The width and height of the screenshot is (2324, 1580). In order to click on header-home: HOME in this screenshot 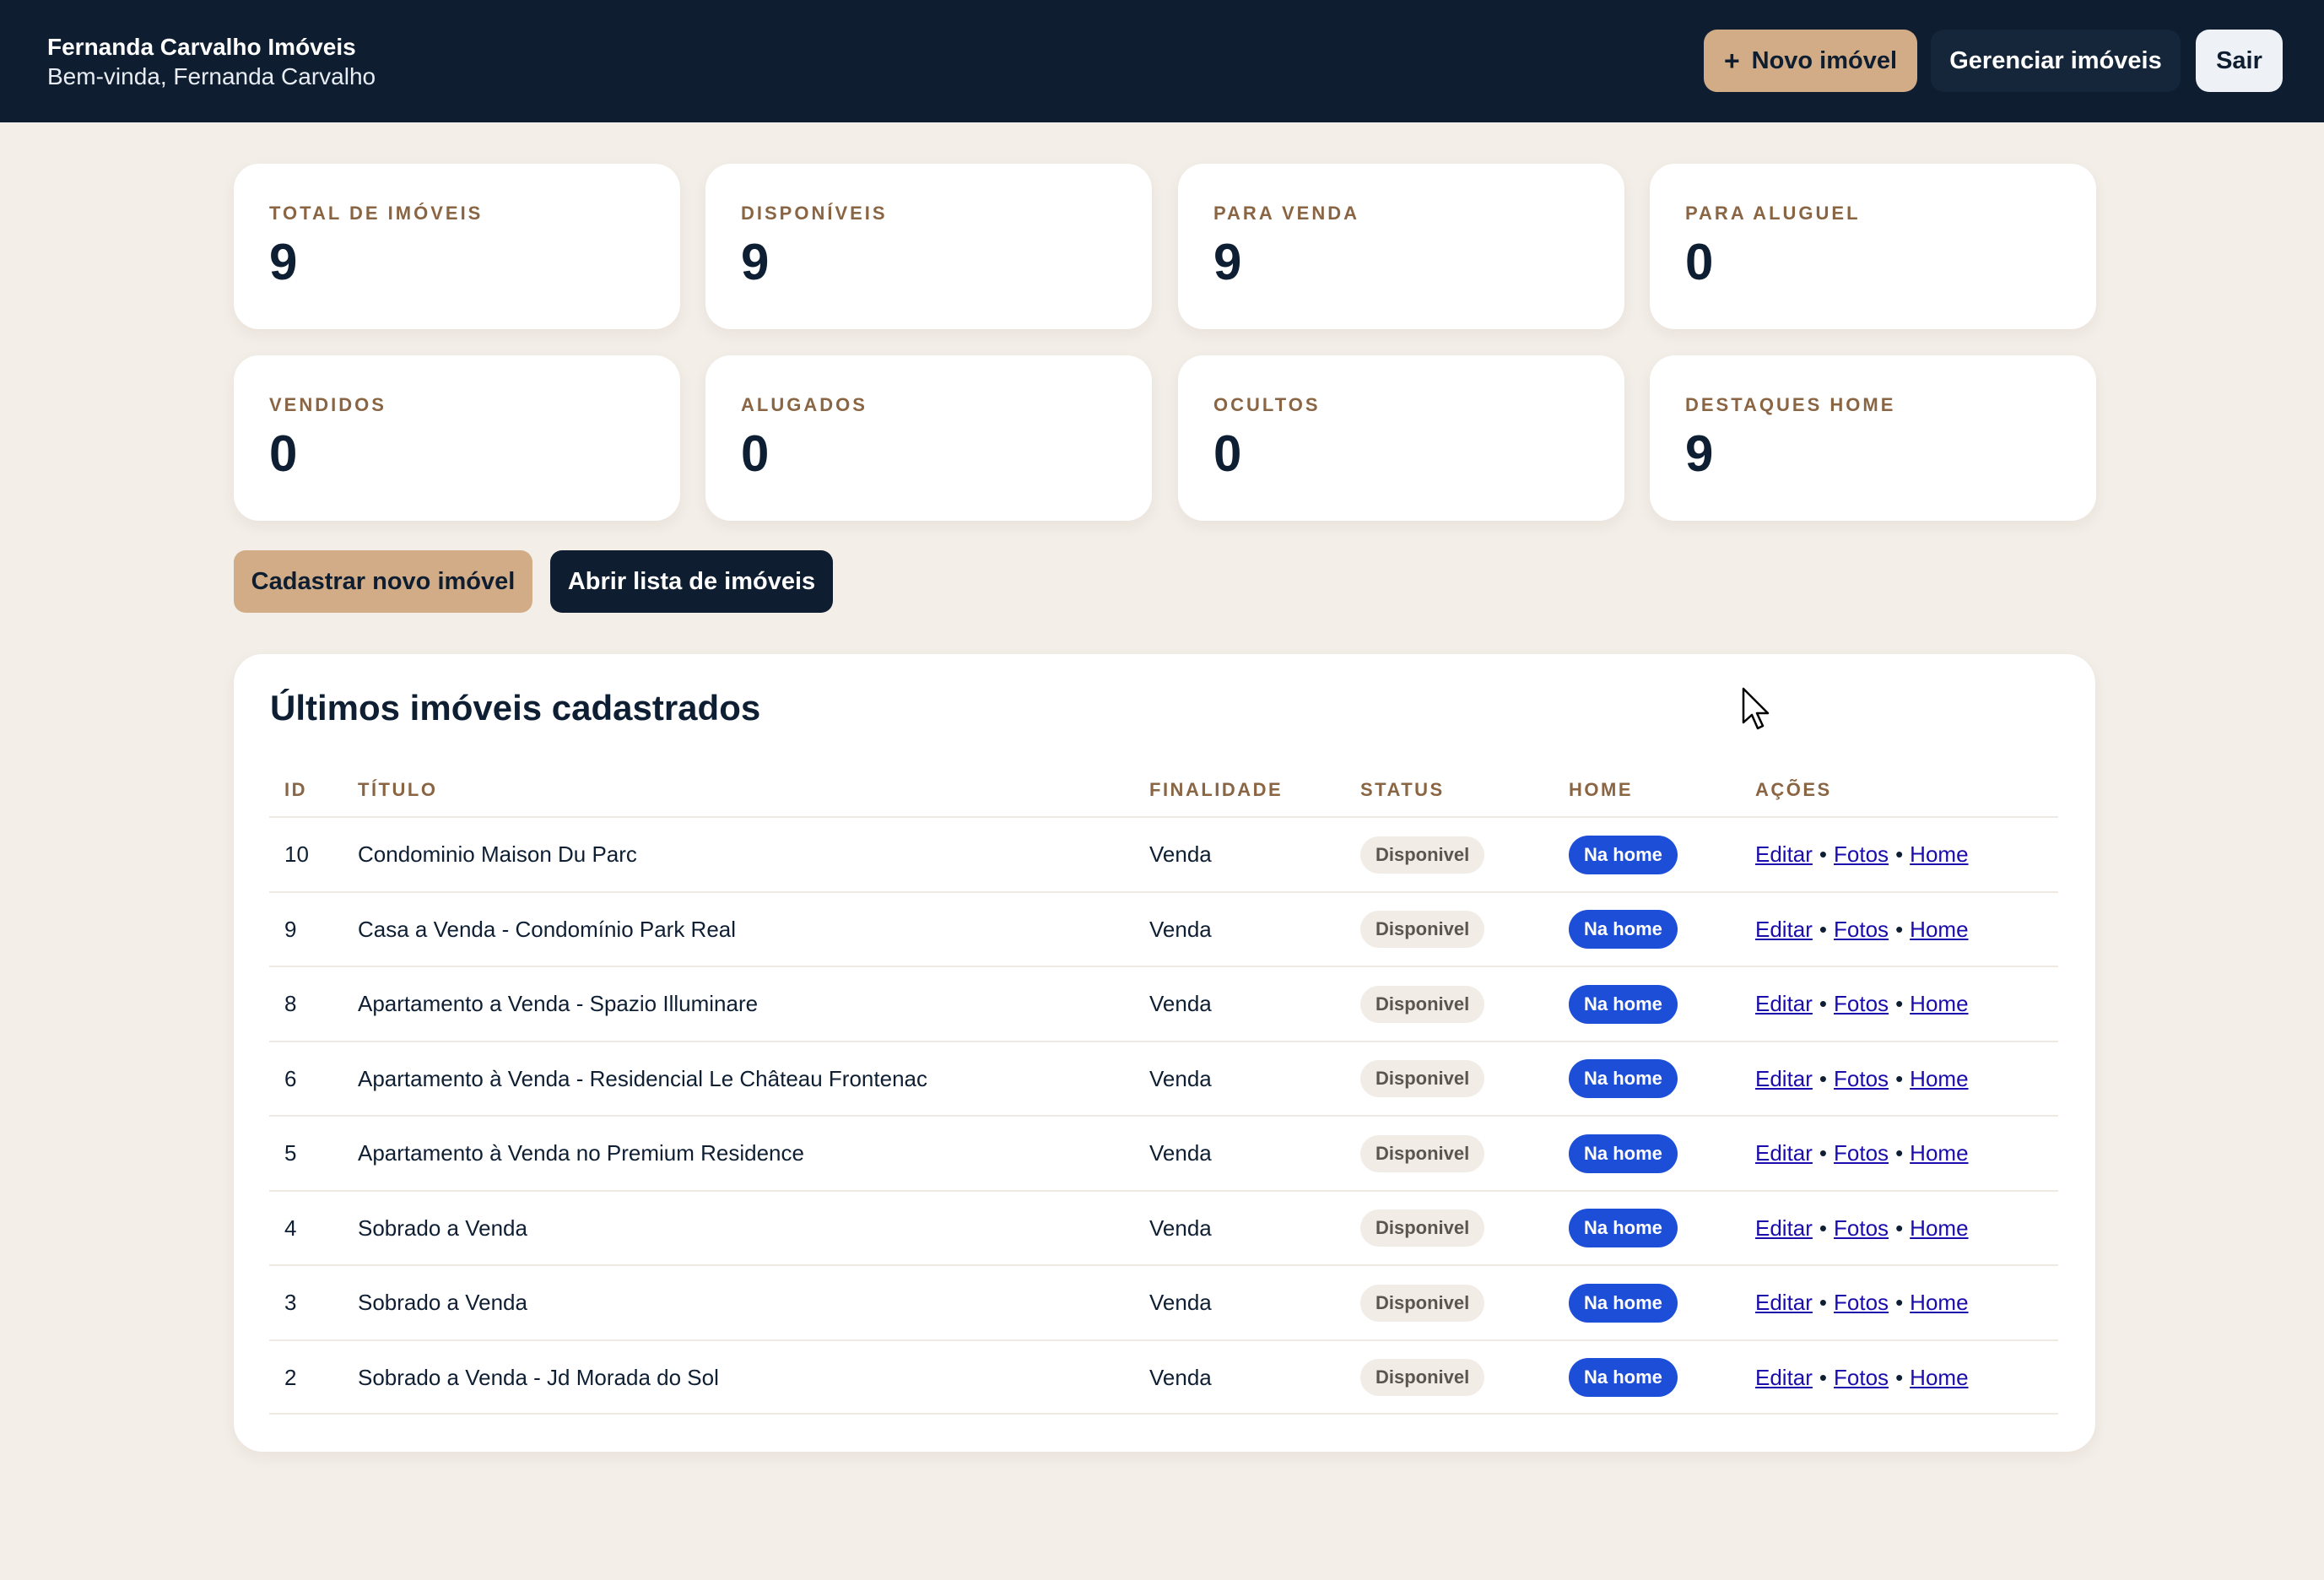, I will do `click(1601, 790)`.